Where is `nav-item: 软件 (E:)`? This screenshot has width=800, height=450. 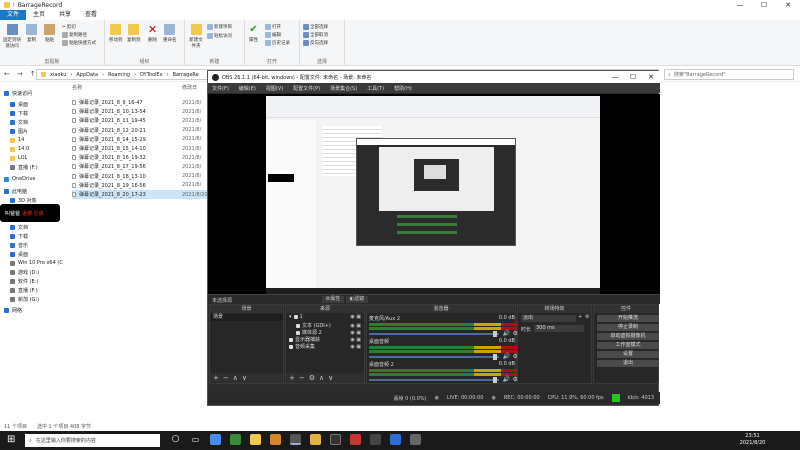
nav-item: 软件 (E:) is located at coordinates (24, 281).